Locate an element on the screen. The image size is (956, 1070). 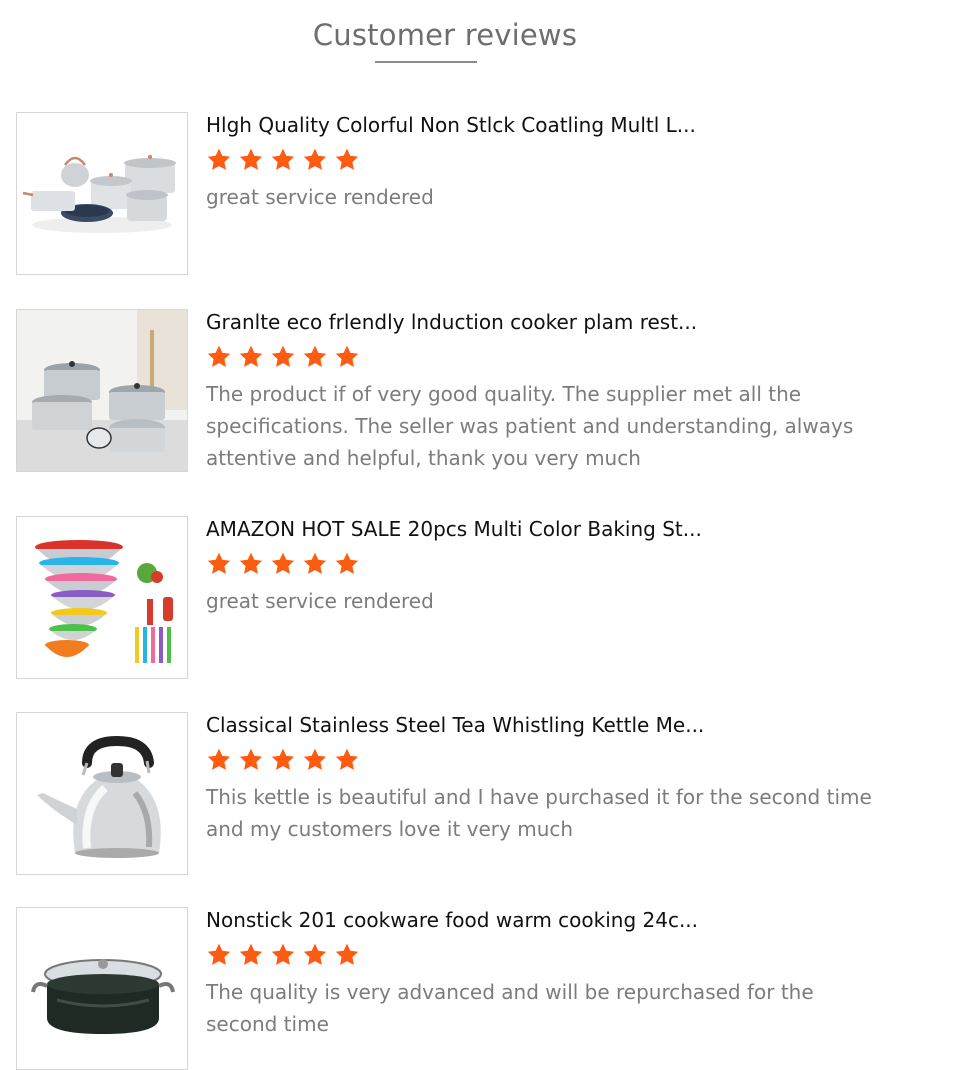
kettle-image is located at coordinates (102, 793).